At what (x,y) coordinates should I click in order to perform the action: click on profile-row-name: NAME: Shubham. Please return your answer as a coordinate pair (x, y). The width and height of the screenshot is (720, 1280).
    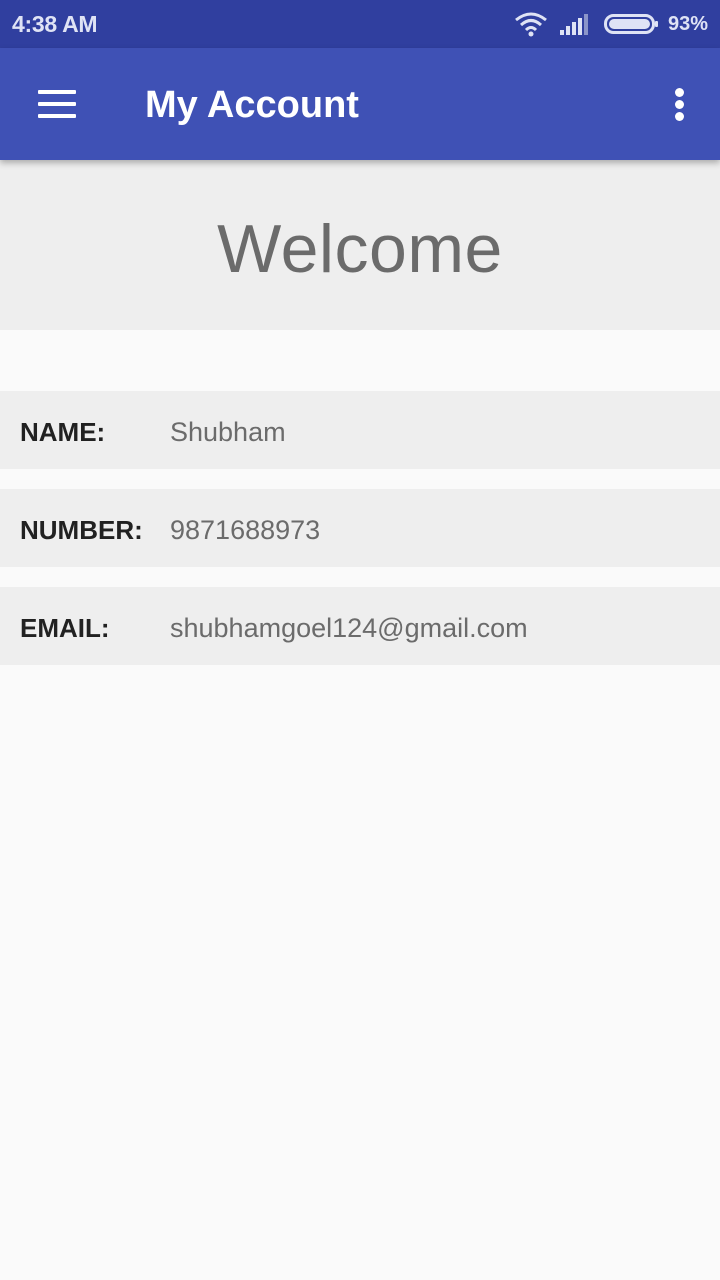
    Looking at the image, I should click on (360, 430).